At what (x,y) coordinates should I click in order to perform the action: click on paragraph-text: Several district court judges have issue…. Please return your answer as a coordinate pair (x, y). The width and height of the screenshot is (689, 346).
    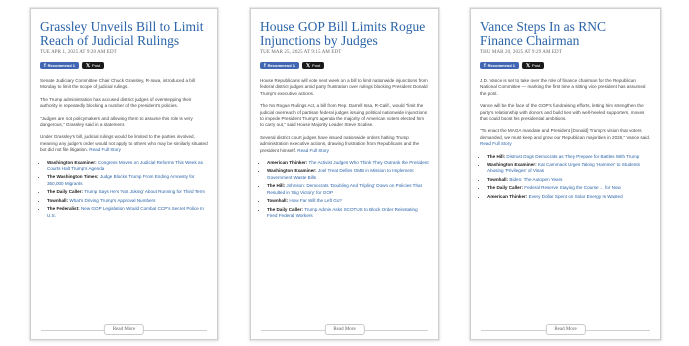
    Looking at the image, I should click on (340, 143).